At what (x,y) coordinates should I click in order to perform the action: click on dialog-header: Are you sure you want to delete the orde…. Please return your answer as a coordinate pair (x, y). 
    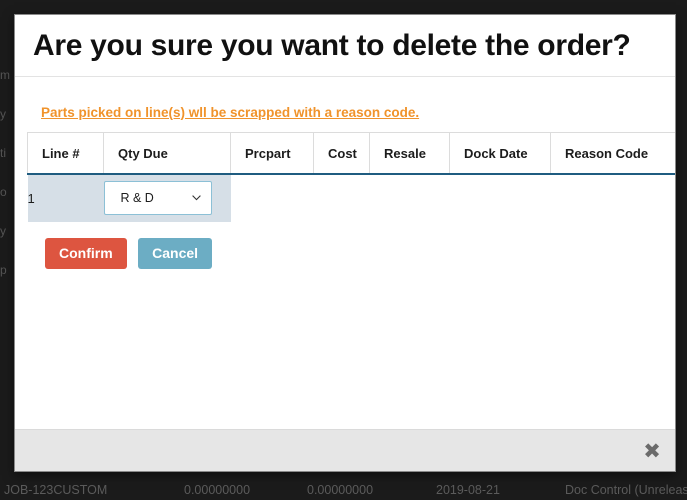
    Looking at the image, I should click on (345, 46).